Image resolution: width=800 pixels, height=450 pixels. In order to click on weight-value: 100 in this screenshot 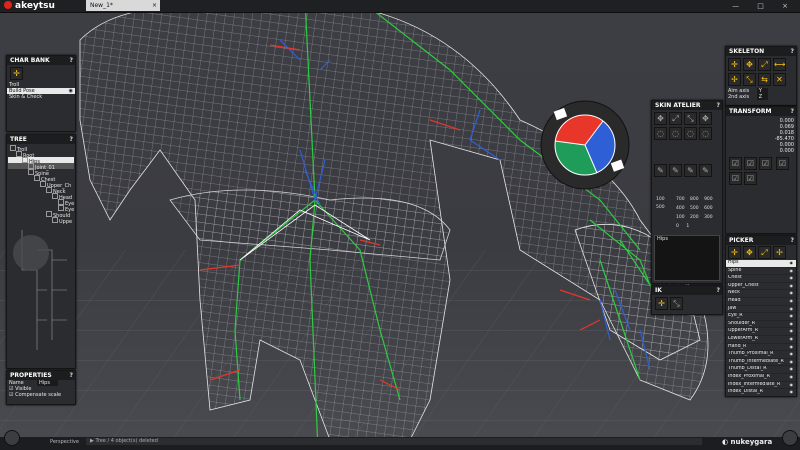, I will do `click(680, 217)`.